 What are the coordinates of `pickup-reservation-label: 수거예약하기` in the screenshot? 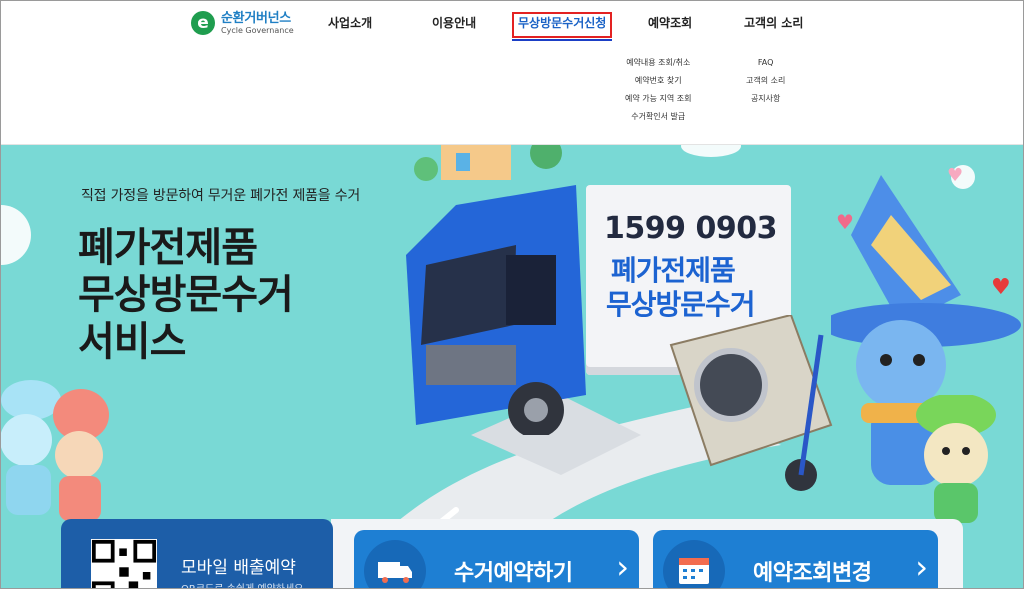 It's located at (513, 573).